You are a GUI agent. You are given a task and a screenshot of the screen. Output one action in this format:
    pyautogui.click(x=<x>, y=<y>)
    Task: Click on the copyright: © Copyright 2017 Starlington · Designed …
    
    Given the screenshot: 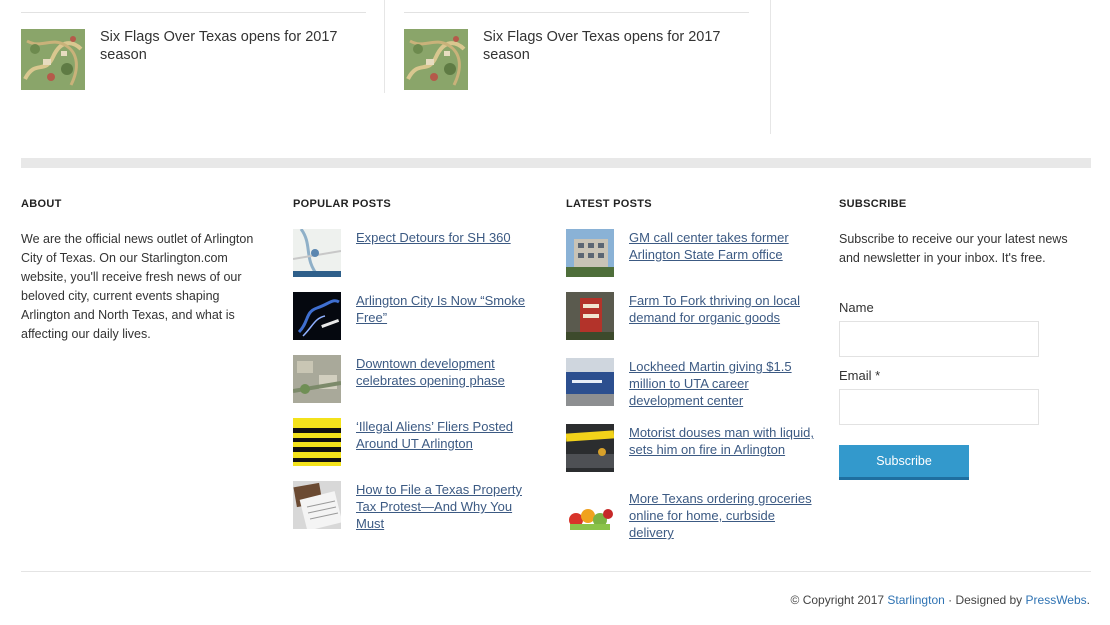 What is the action you would take?
    pyautogui.click(x=940, y=600)
    